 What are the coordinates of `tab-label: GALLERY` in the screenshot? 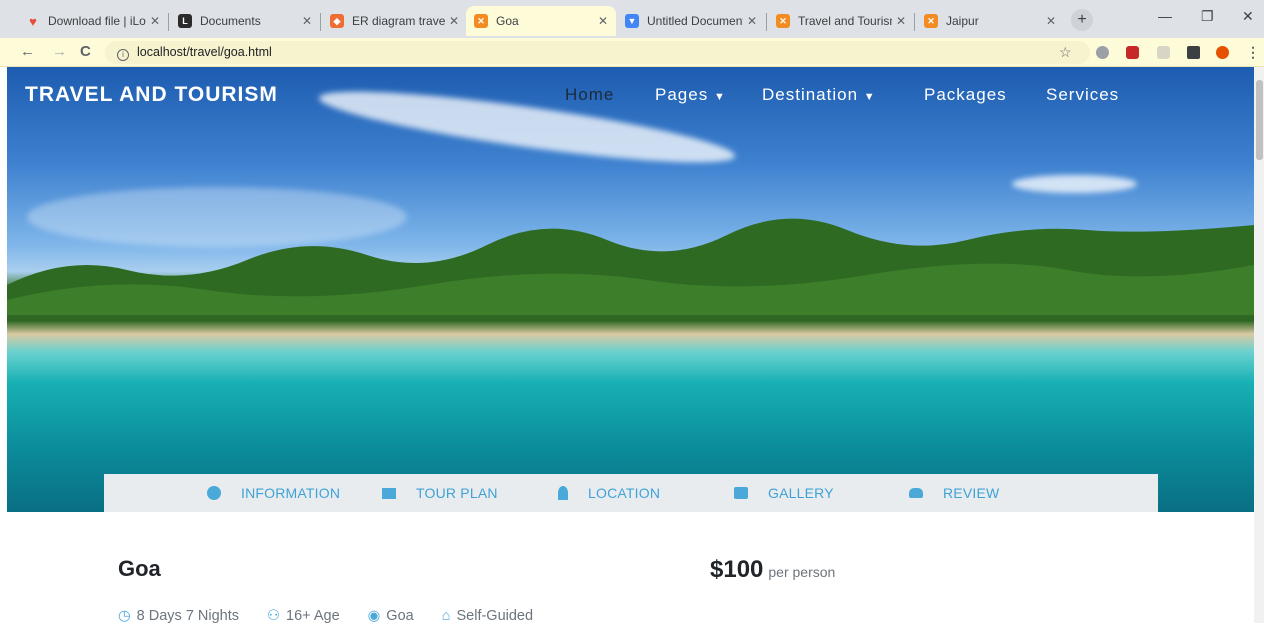 It's located at (801, 493).